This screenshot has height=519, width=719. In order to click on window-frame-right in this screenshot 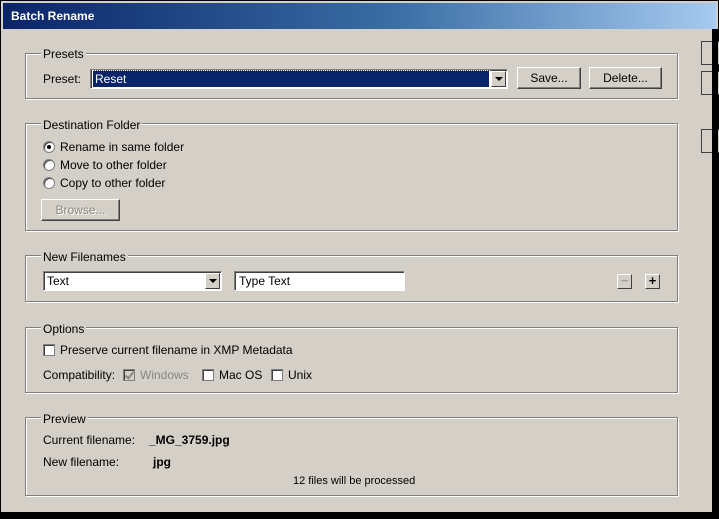, I will do `click(715, 273)`.